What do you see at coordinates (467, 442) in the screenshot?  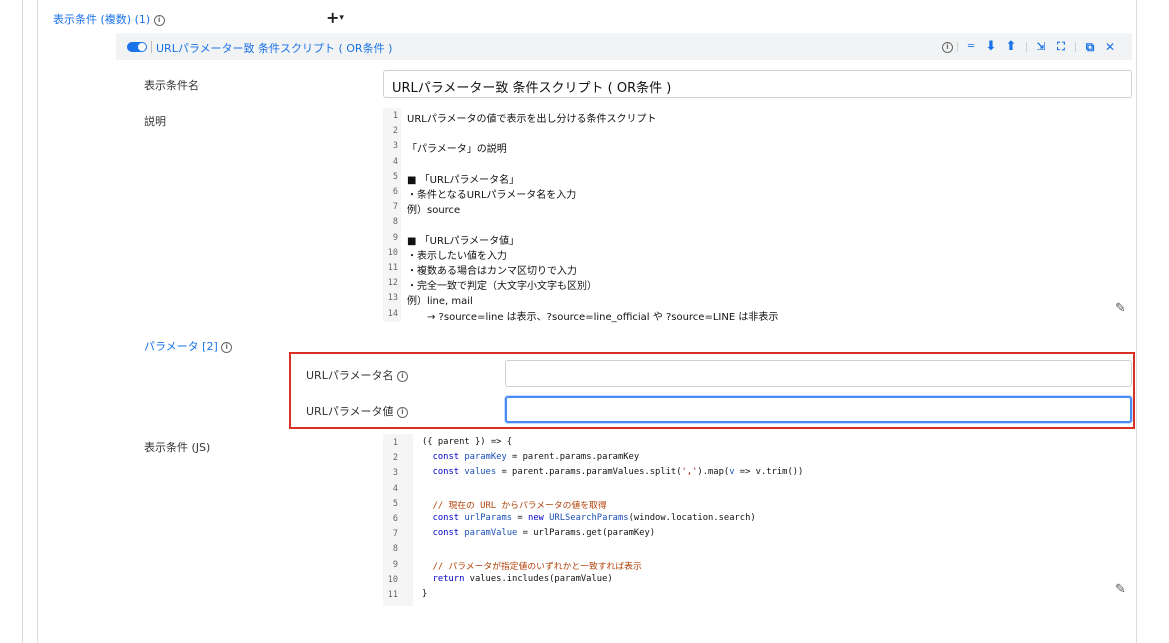 I see `code-line: ({ parent }) => {` at bounding box center [467, 442].